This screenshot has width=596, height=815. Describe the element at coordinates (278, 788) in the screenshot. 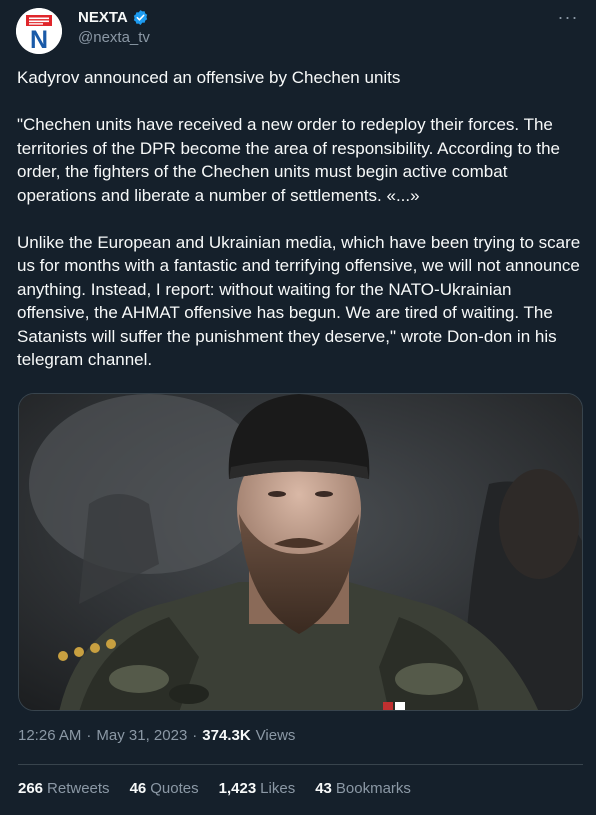

I see `likes-label: Likes` at that location.